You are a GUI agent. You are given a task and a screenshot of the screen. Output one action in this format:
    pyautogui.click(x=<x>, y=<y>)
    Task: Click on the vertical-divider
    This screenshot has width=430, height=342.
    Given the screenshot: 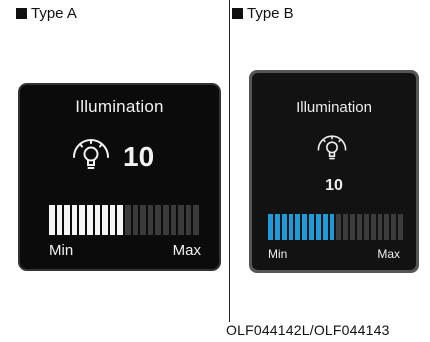 What is the action you would take?
    pyautogui.click(x=229, y=161)
    